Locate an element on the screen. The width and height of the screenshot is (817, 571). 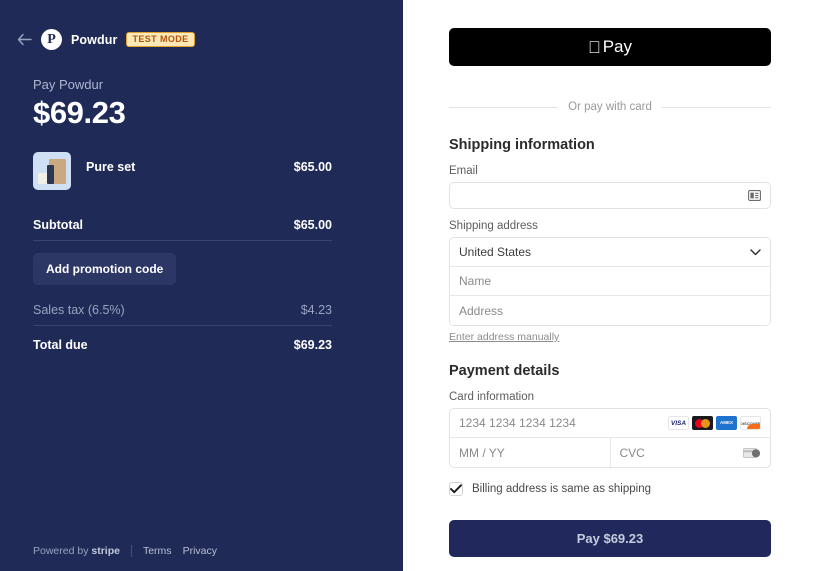
billing-address-checkbox-row: Billing address is same as shipping is located at coordinates (610, 489).